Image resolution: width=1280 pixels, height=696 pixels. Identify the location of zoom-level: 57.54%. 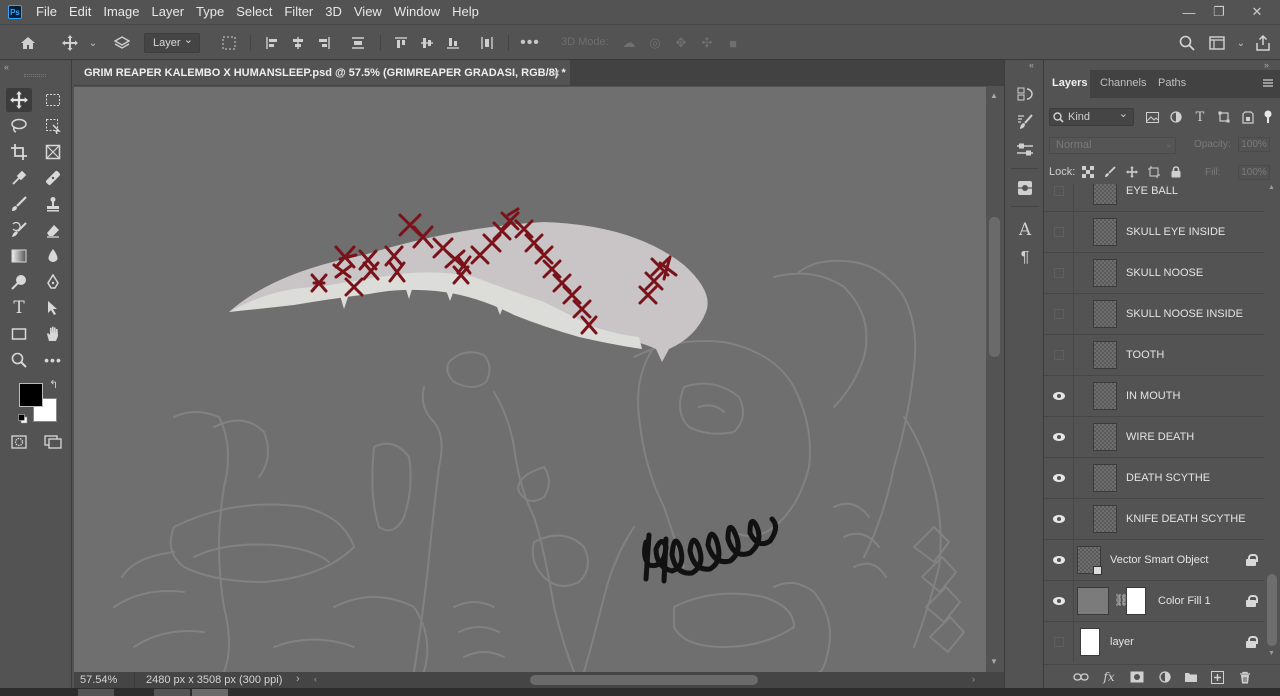
(98, 680).